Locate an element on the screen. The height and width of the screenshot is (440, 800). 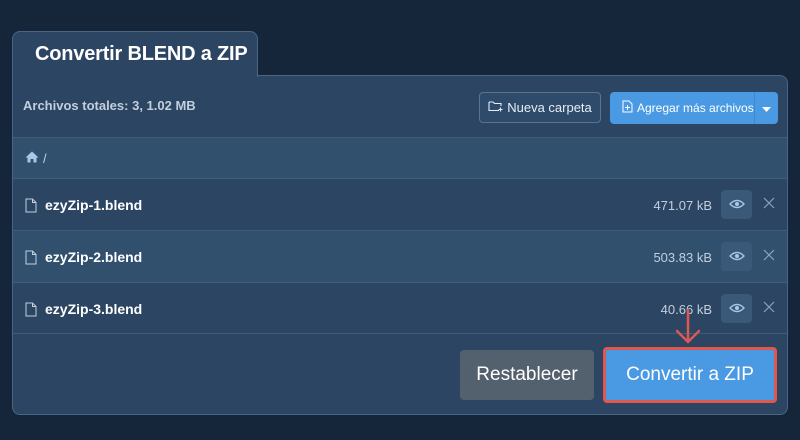
home-icon is located at coordinates (32, 158).